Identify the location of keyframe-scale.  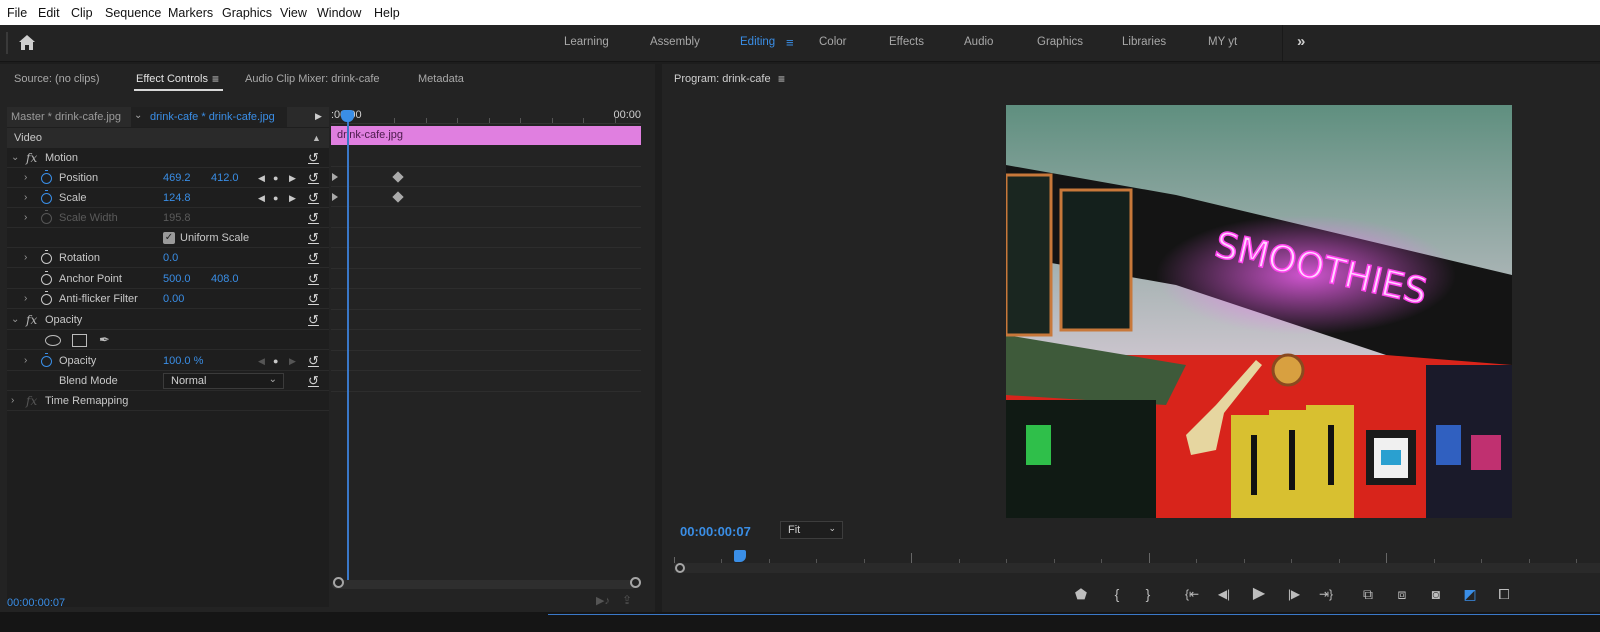
(398, 197).